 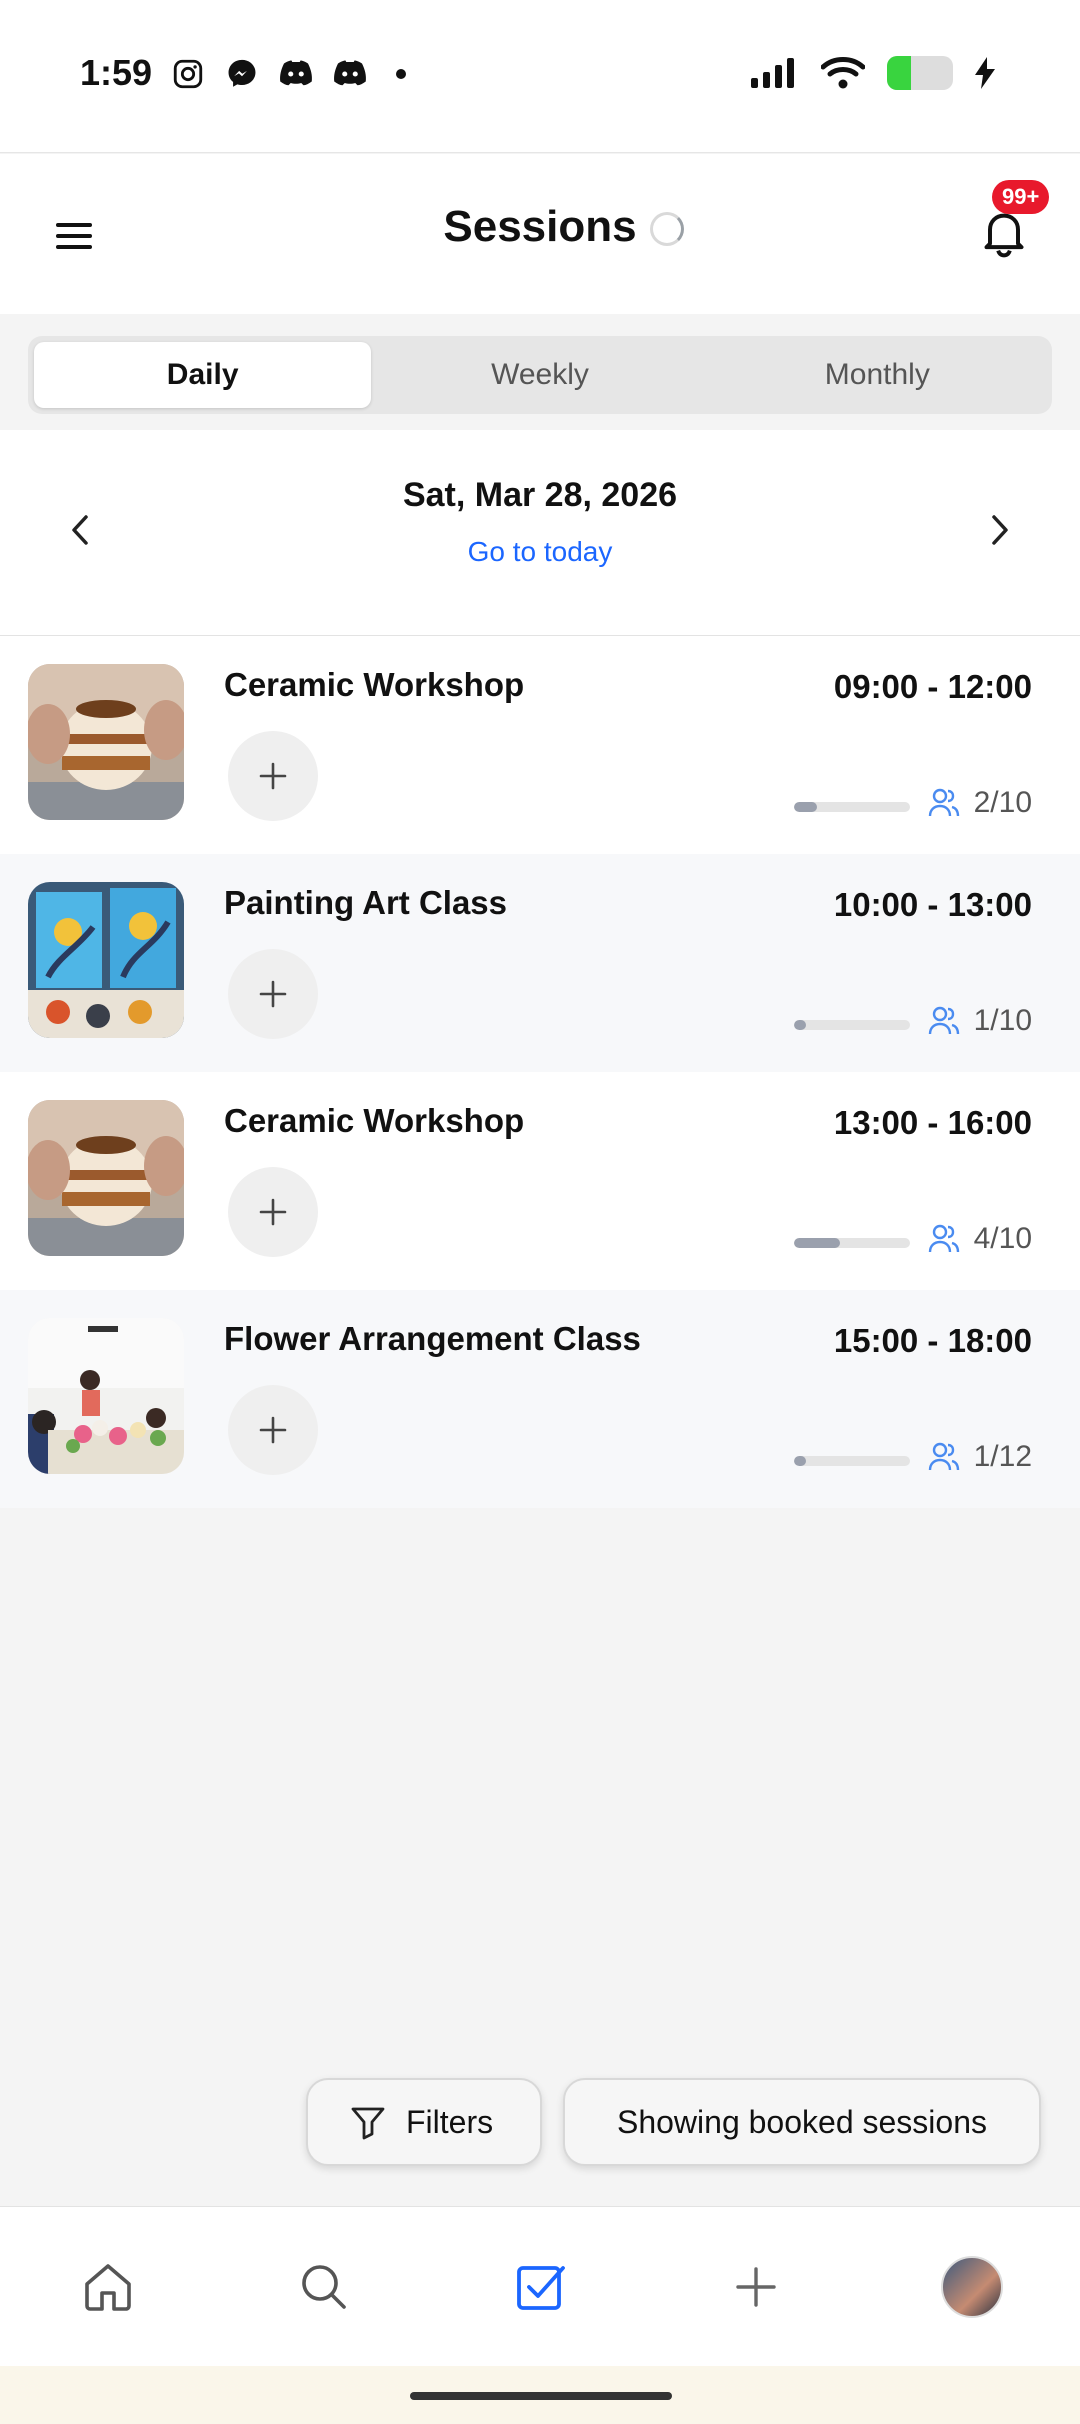 What do you see at coordinates (242, 74) in the screenshot?
I see `messenger-icon` at bounding box center [242, 74].